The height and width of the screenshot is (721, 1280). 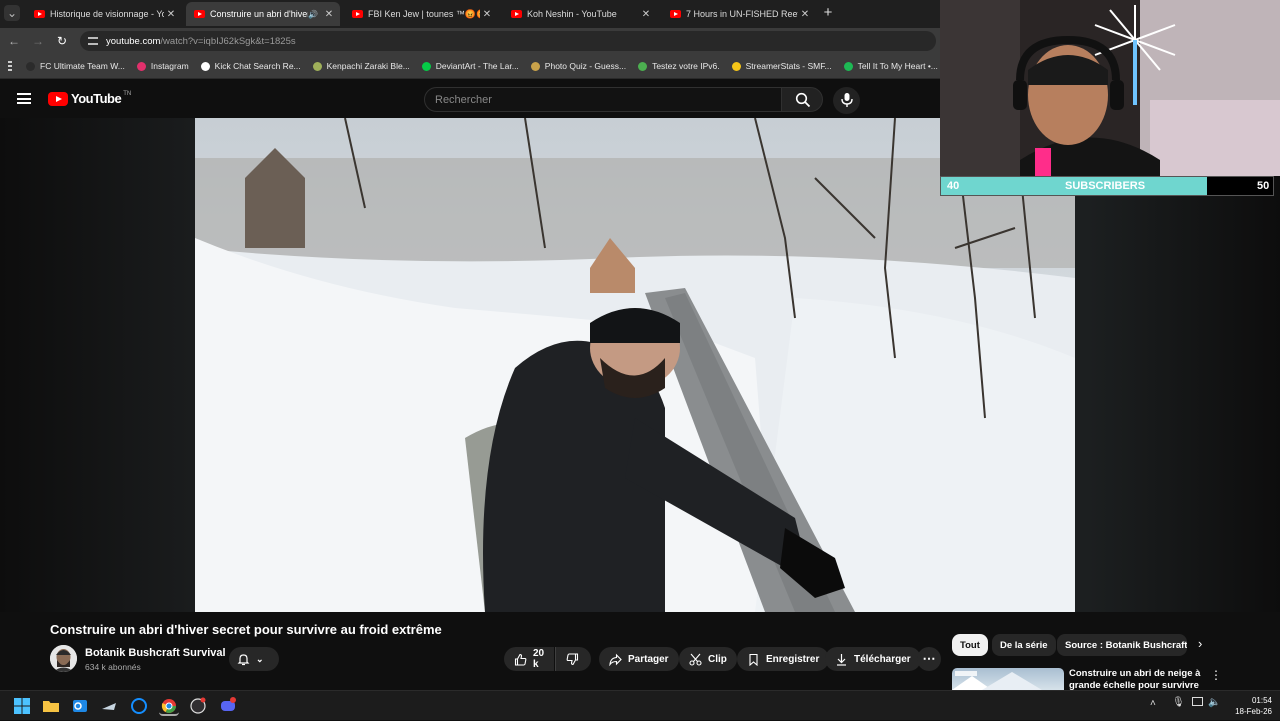 I want to click on dislike-button, so click(x=573, y=659).